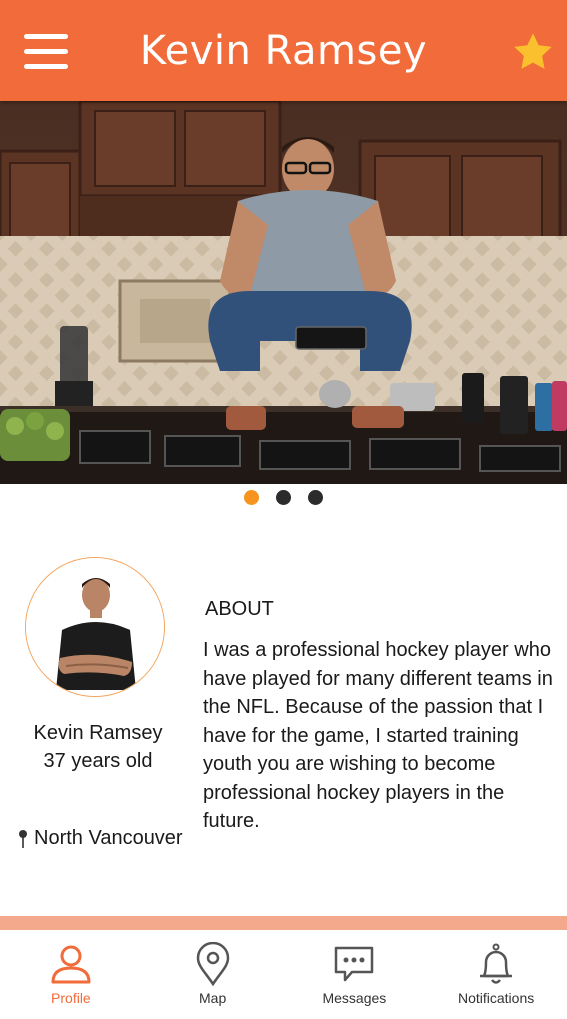 This screenshot has width=567, height=1019. Describe the element at coordinates (213, 998) in the screenshot. I see `tab-map-label: Map` at that location.